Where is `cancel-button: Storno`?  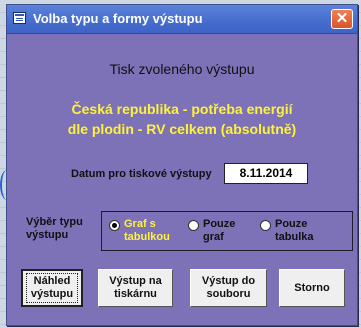 cancel-button: Storno is located at coordinates (312, 288).